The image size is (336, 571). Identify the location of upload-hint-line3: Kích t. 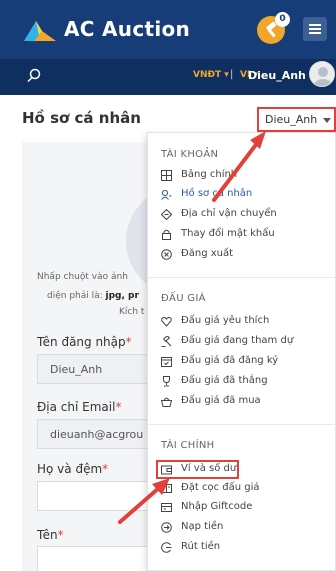
(132, 312).